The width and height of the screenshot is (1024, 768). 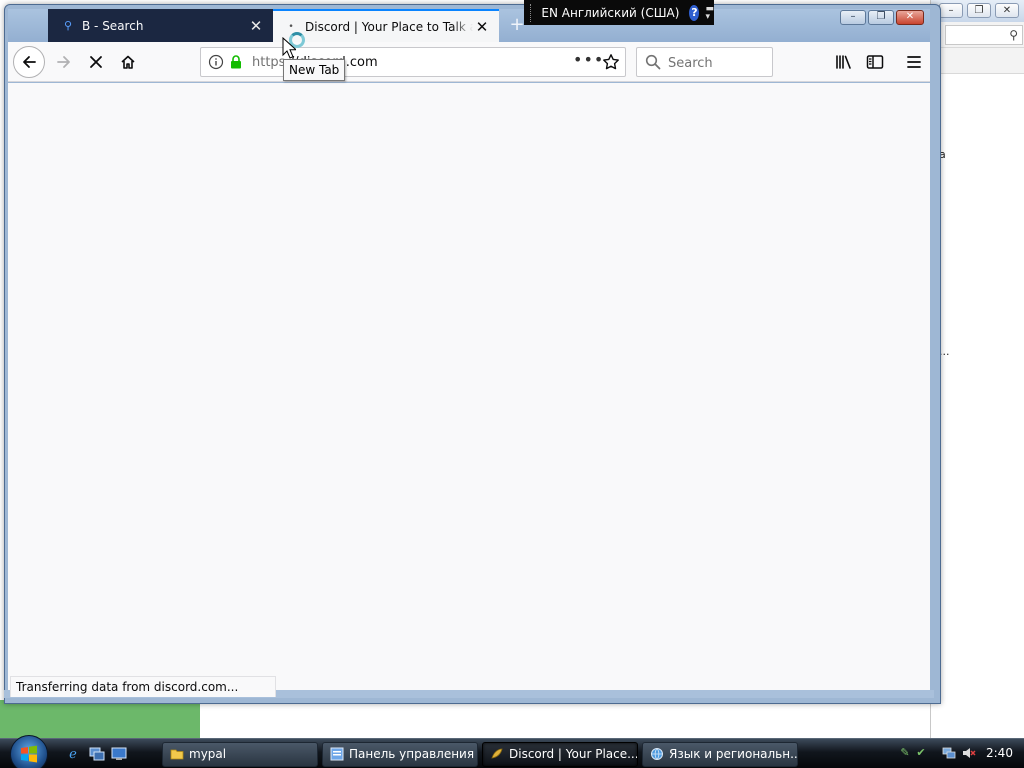 I want to click on library-icon, so click(x=843, y=62).